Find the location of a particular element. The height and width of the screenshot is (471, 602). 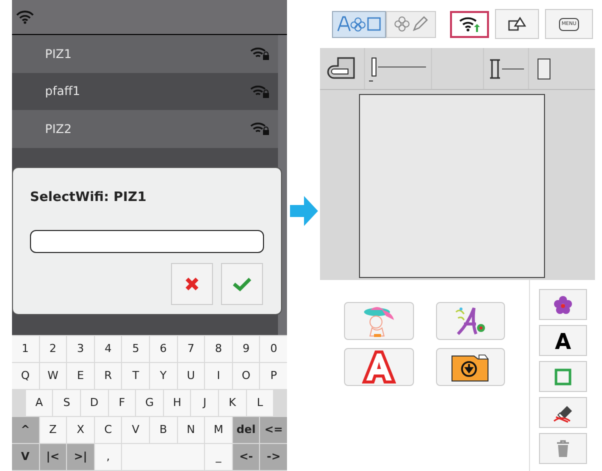

key: Q is located at coordinates (25, 376).